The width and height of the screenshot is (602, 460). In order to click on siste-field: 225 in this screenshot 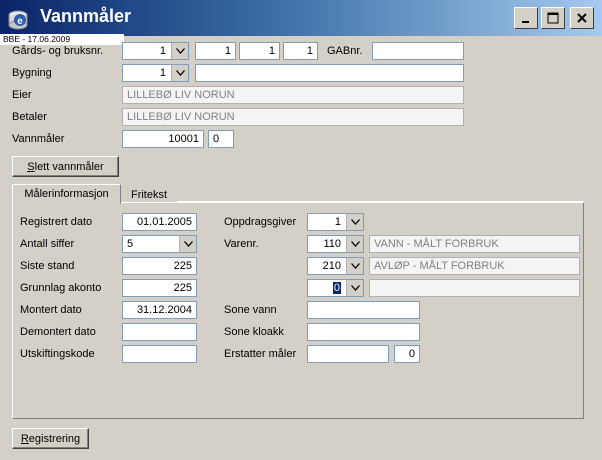, I will do `click(159, 266)`.